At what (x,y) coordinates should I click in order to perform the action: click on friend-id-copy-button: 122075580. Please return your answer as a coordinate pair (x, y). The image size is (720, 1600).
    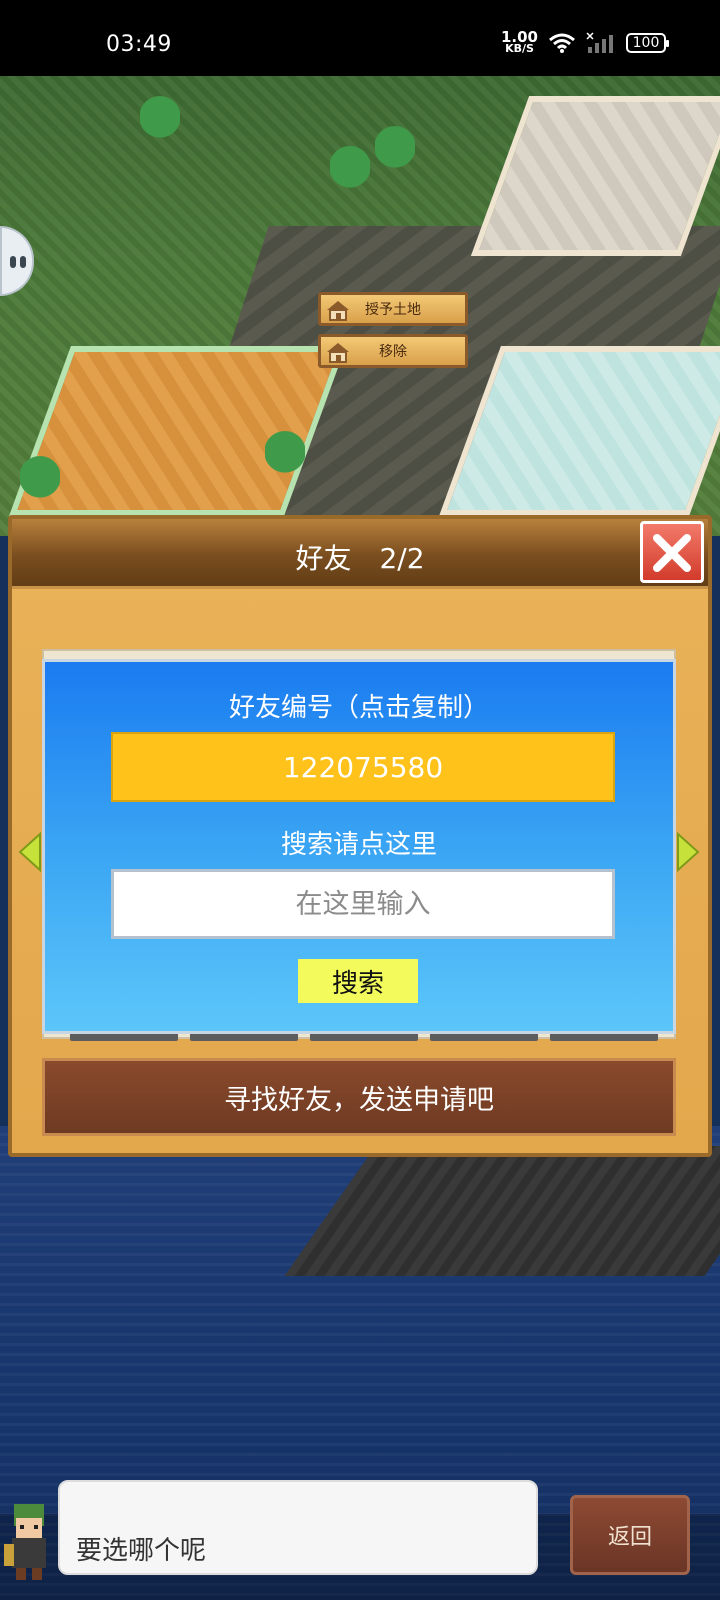
    Looking at the image, I should click on (363, 767).